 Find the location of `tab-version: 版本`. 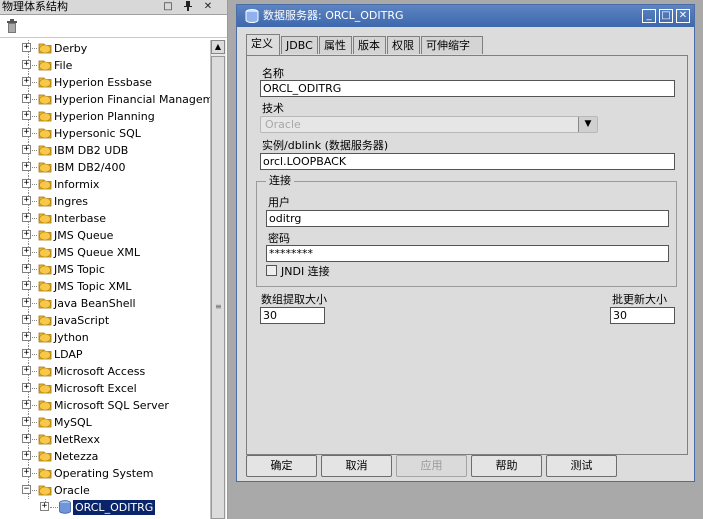

tab-version: 版本 is located at coordinates (369, 45).